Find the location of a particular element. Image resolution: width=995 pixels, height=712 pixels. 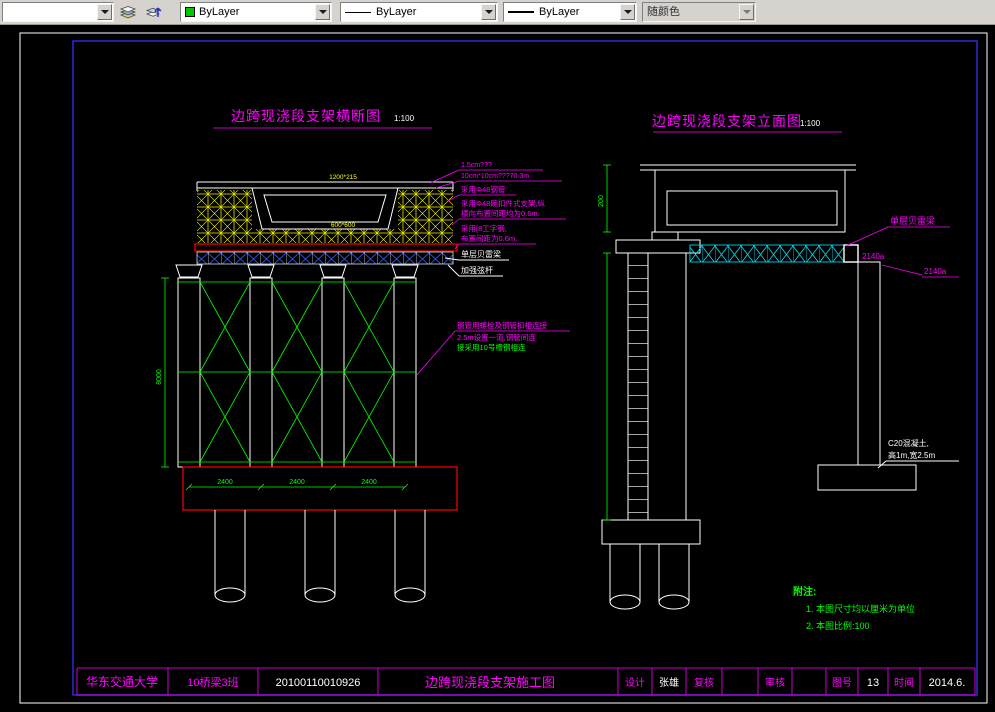

layer-combo is located at coordinates (58, 12).